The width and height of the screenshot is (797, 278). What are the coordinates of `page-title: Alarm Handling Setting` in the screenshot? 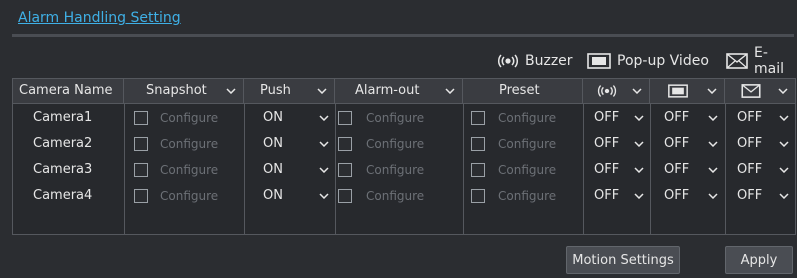 It's located at (99, 18).